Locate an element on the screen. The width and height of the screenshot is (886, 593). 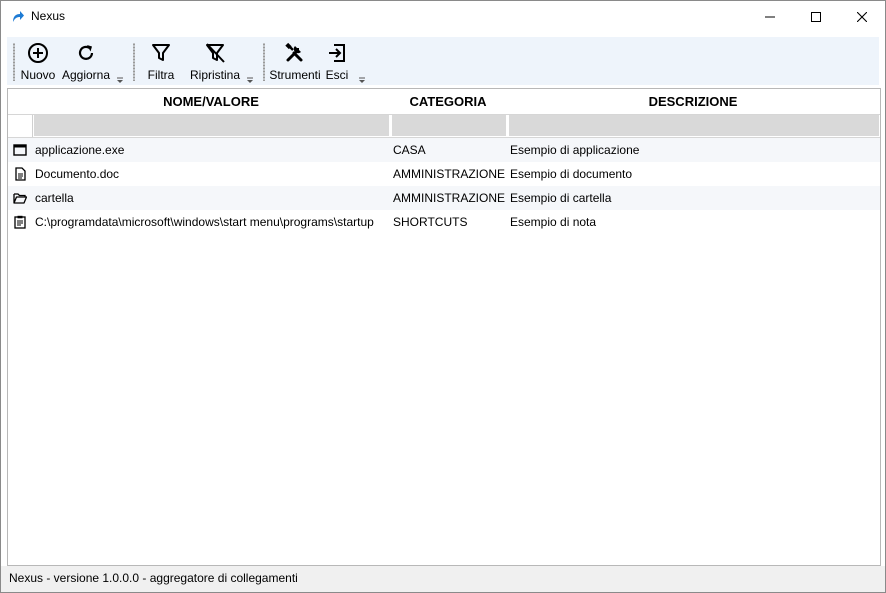
maximize-button is located at coordinates (816, 16).